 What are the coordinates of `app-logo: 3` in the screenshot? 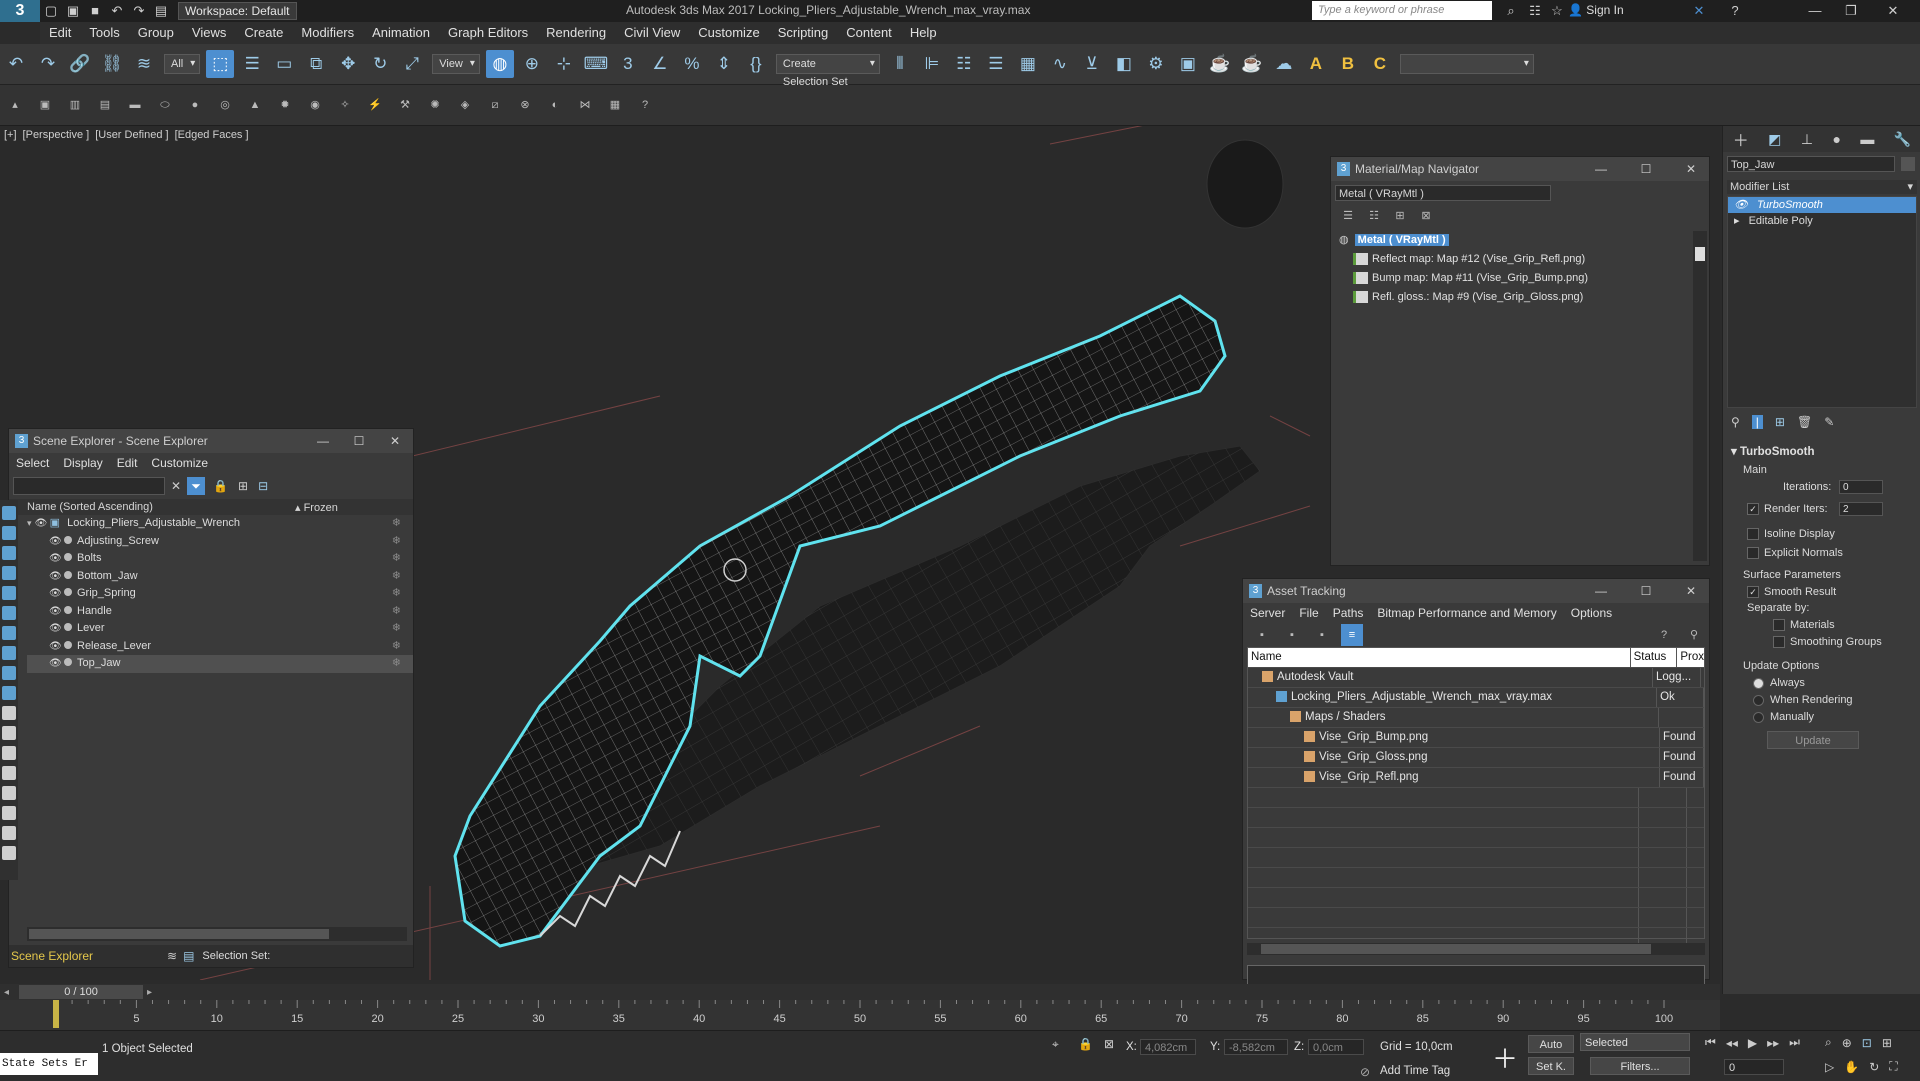 It's located at (20, 11).